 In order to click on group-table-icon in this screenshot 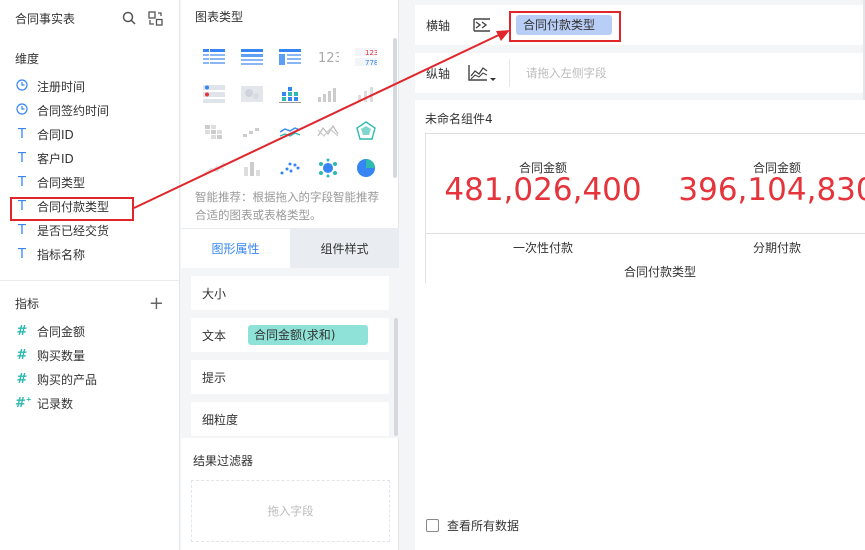, I will do `click(252, 56)`.